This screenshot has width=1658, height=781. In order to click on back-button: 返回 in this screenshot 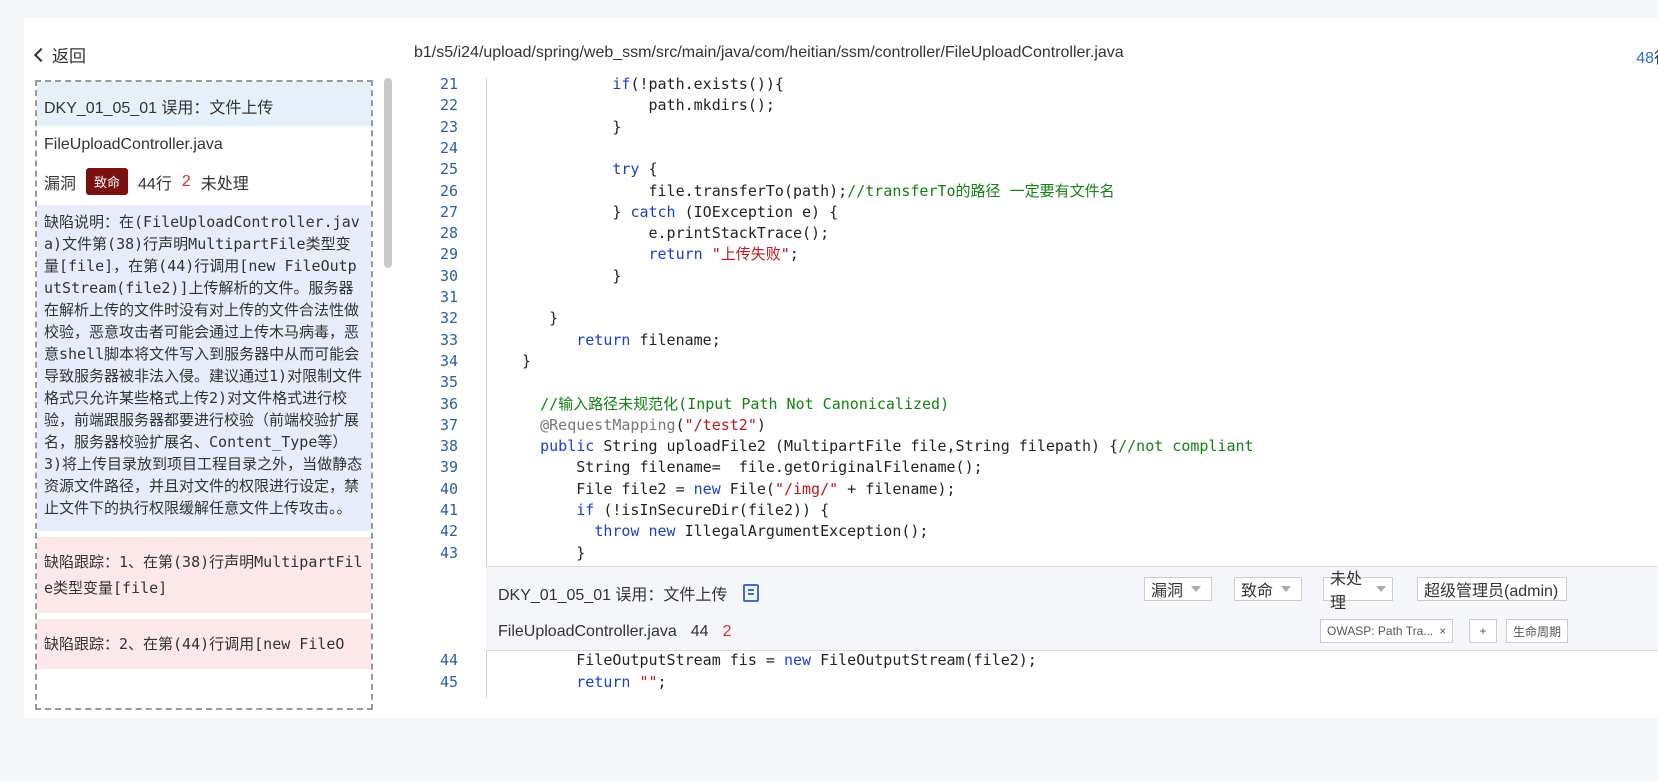, I will do `click(59, 54)`.